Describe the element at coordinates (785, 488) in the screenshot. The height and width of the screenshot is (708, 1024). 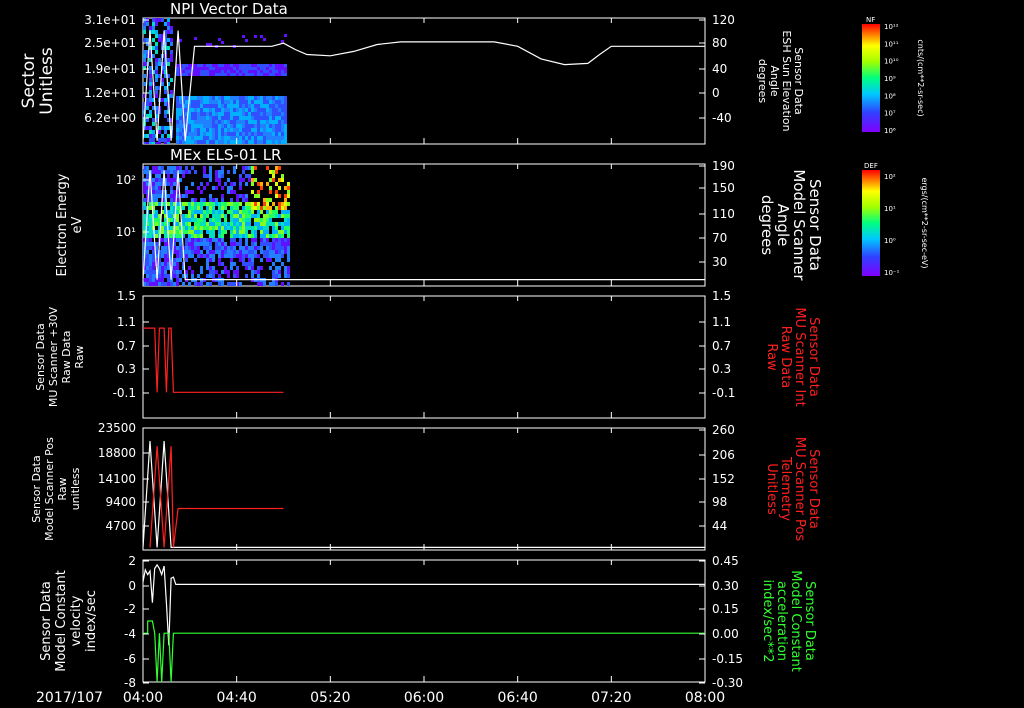
I see `svg-text: Telemetry` at that location.